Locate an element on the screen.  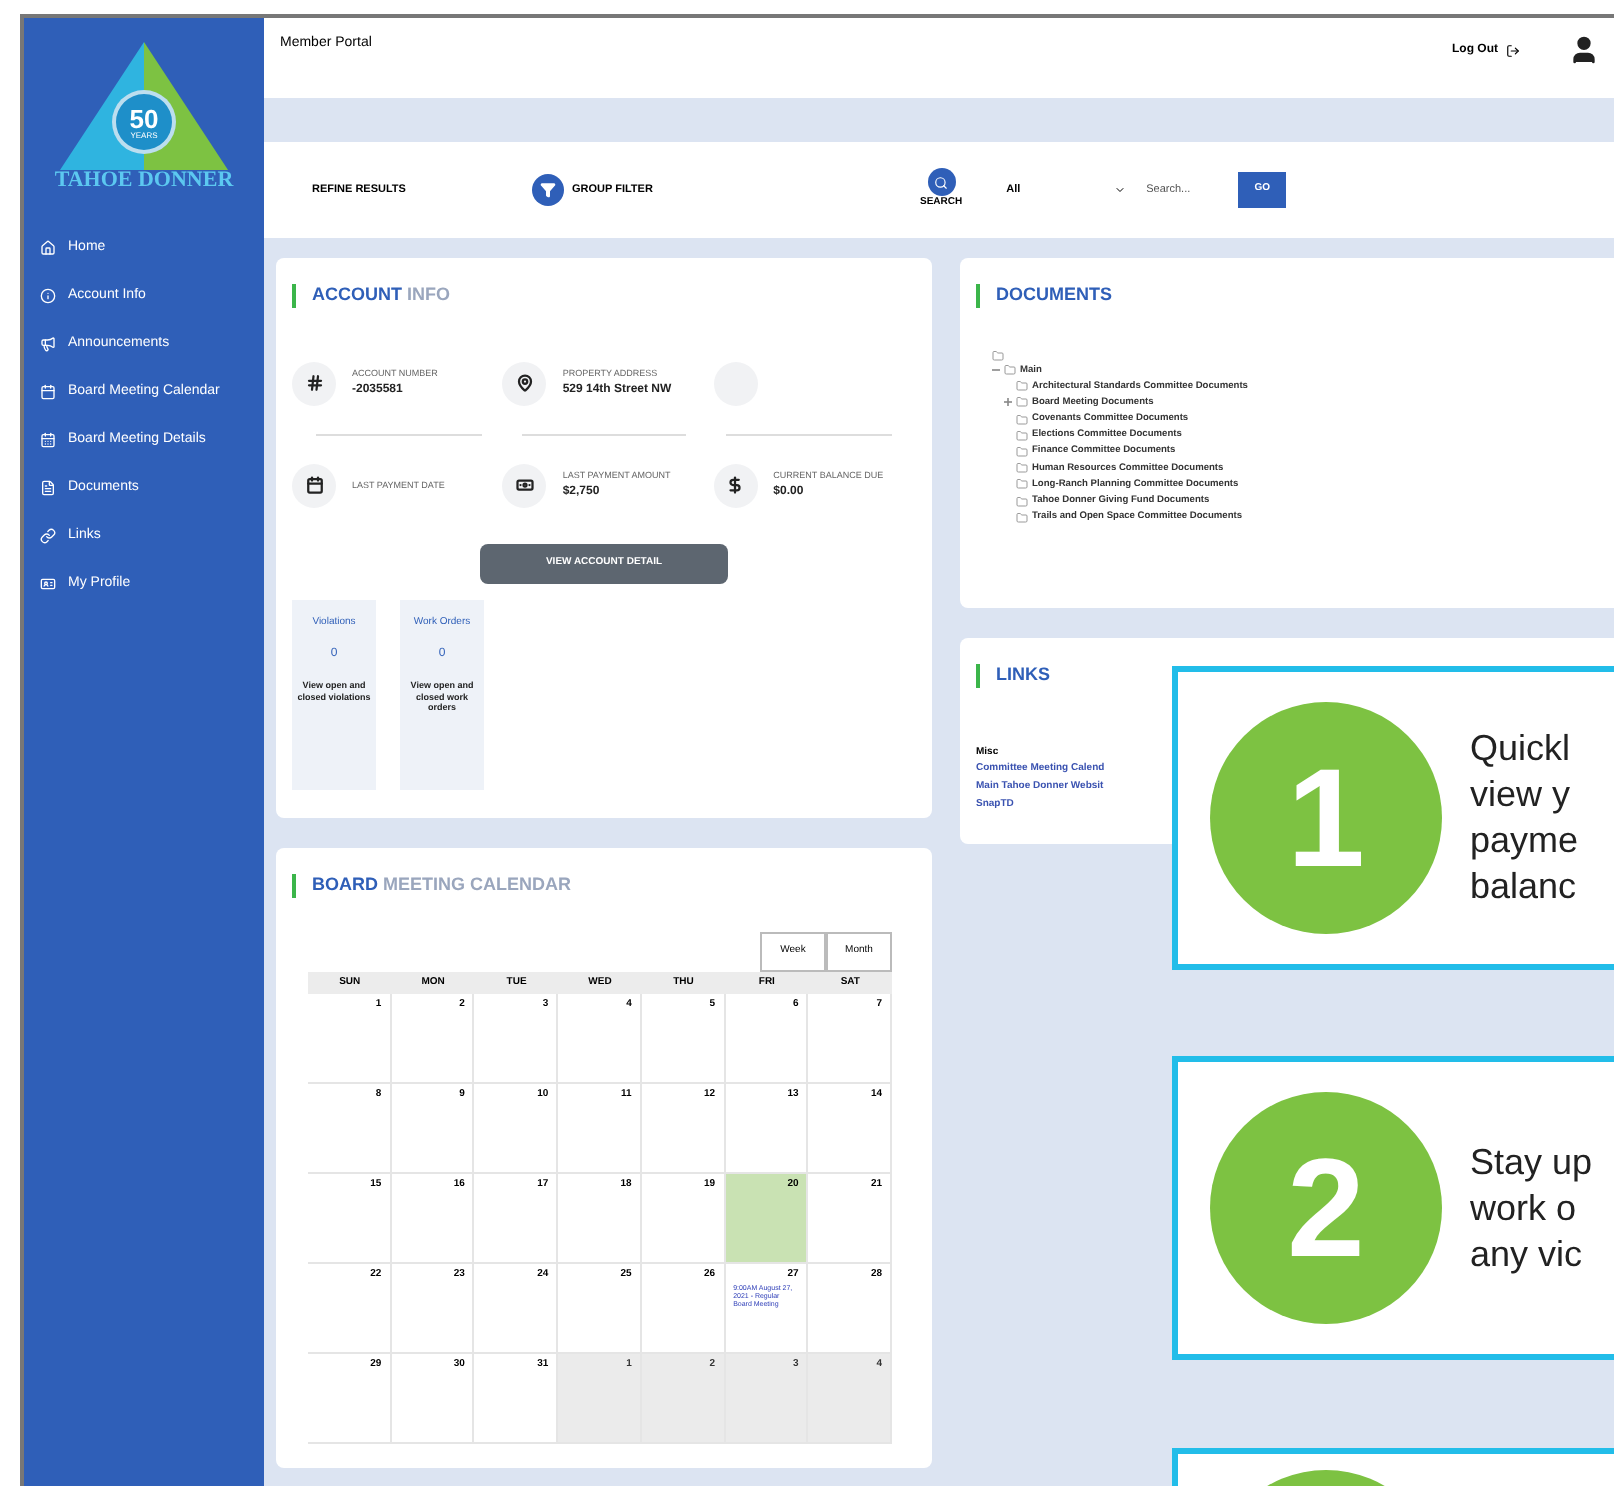
chevron-down-icon is located at coordinates (1120, 190).